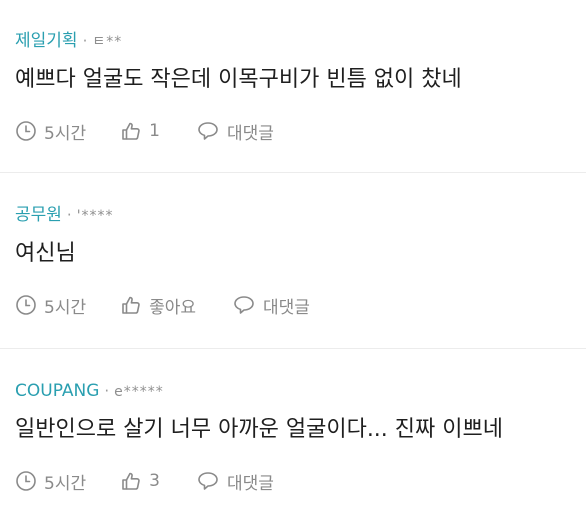 The image size is (586, 511). I want to click on like-count: 1, so click(154, 131).